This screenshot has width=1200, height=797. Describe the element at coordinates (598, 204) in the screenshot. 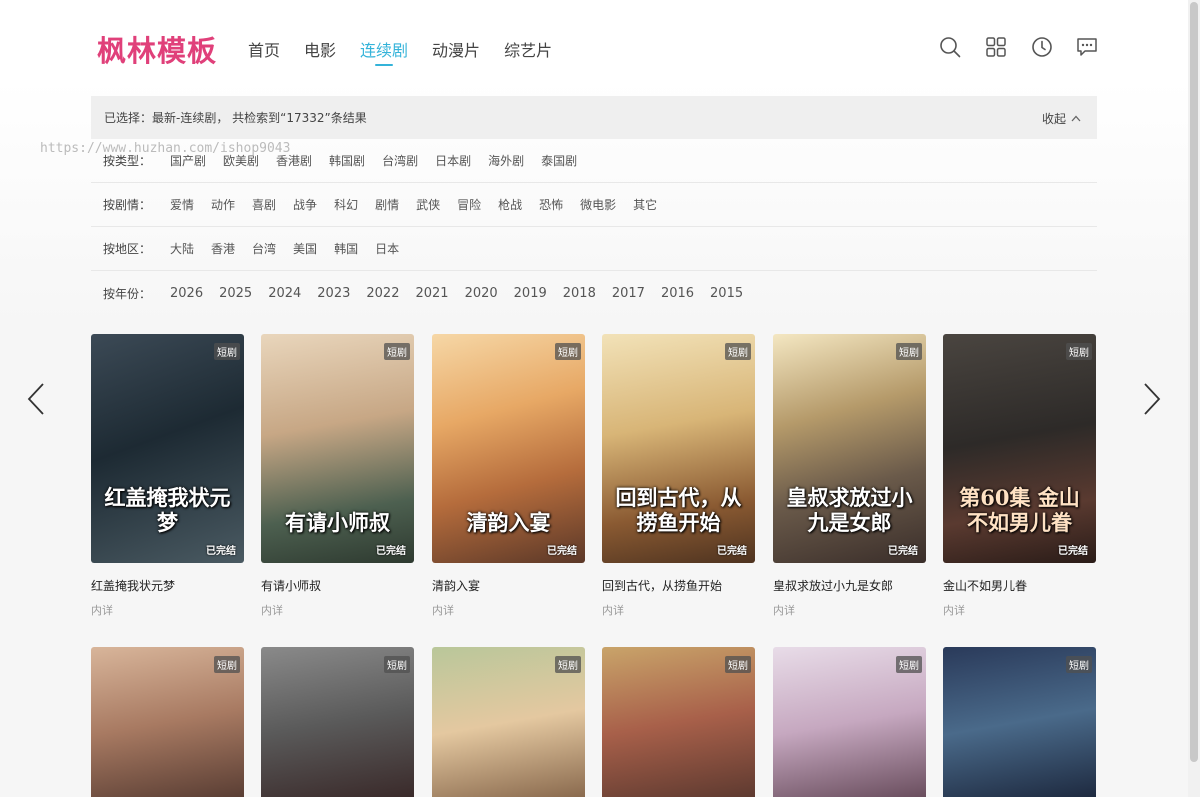

I see `filter-plot-option: 微电影` at that location.